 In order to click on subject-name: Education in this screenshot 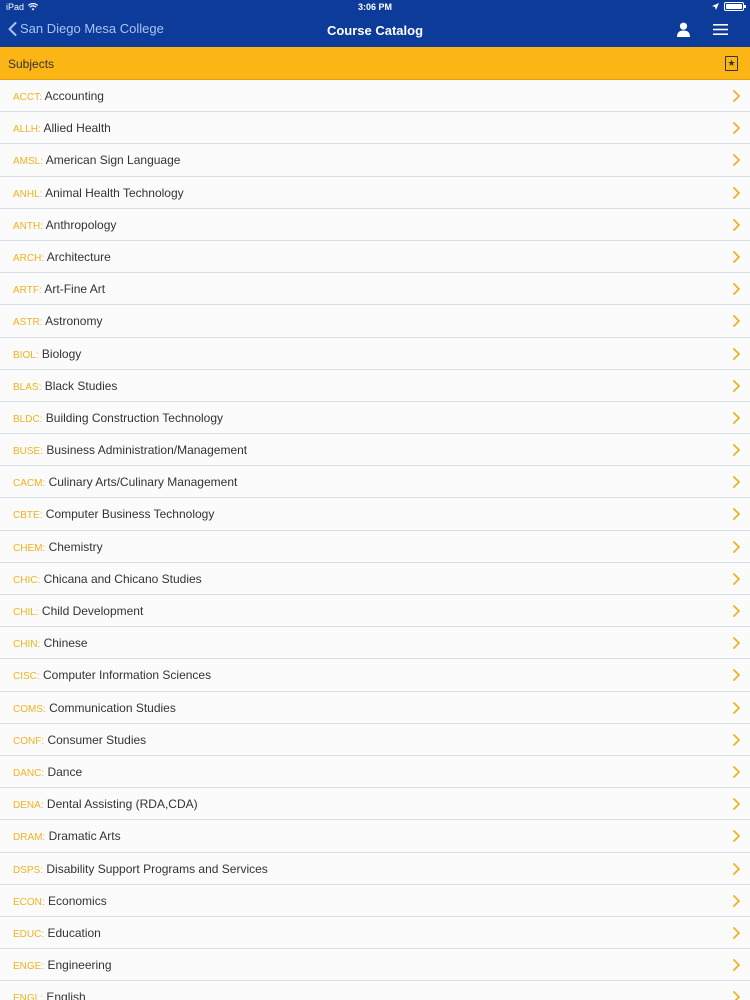, I will do `click(74, 932)`.